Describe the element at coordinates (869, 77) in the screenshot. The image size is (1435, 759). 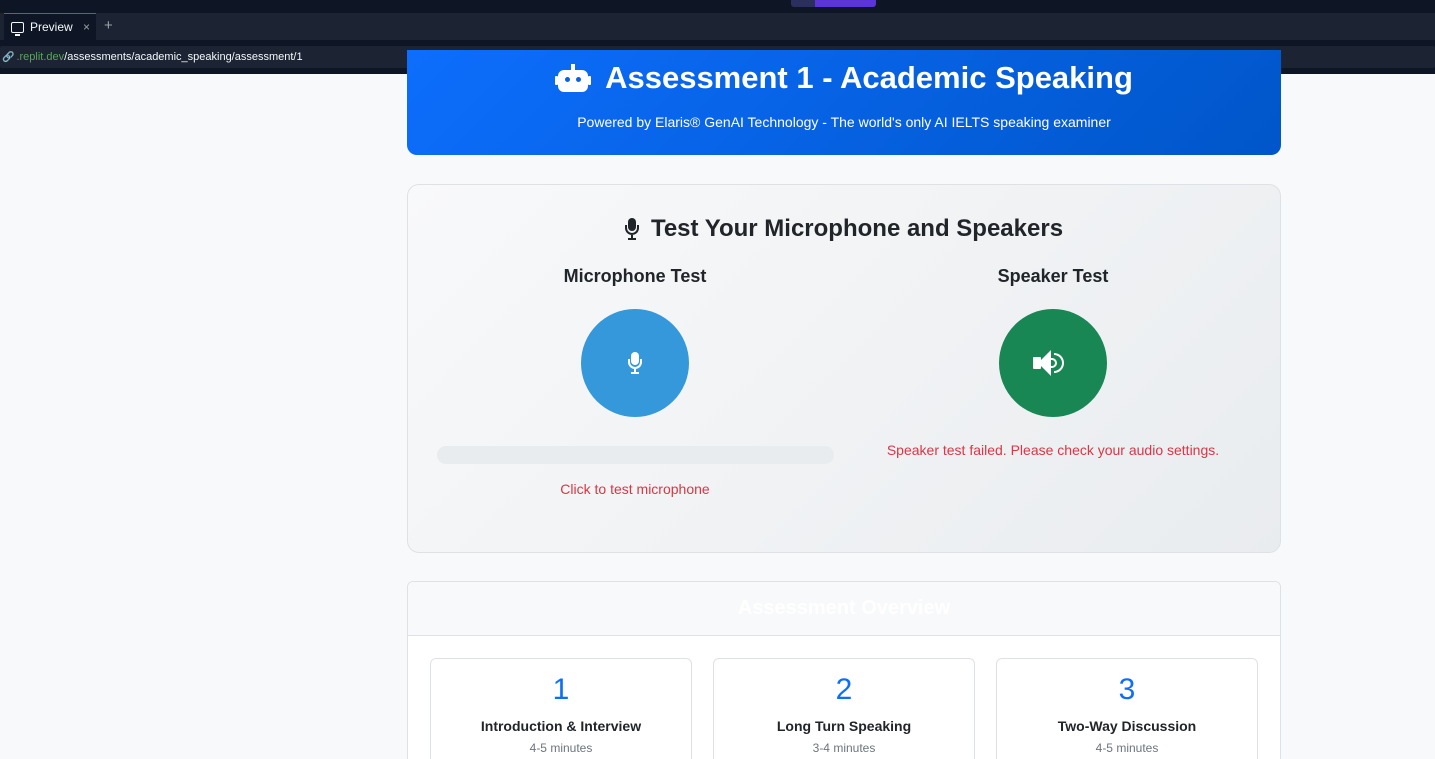
I see `page-title-text: Assessment 1 - Academic Speaking` at that location.